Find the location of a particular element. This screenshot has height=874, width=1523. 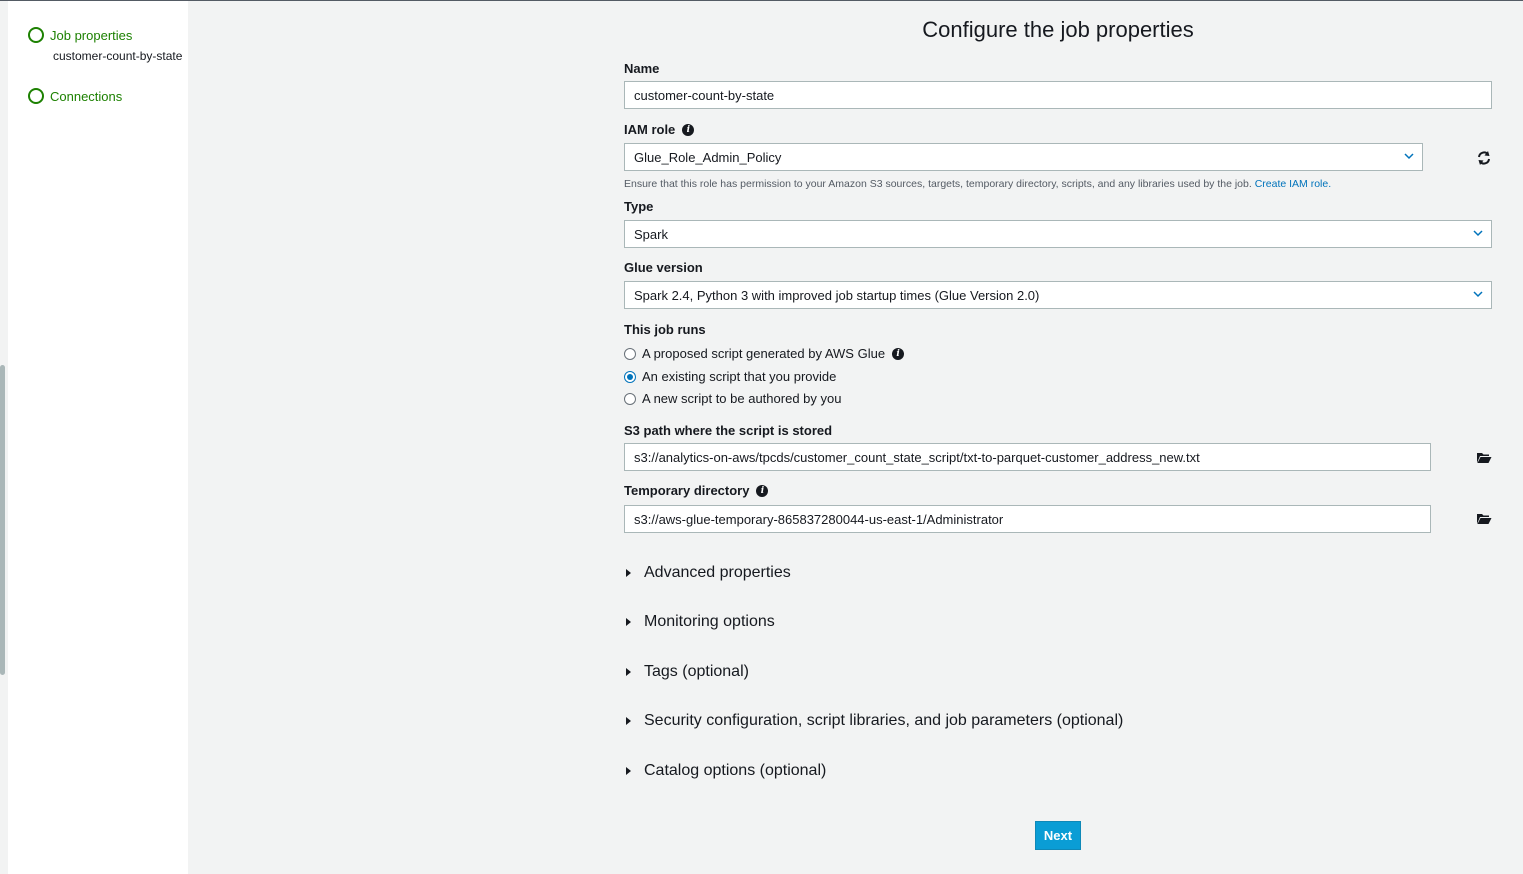

section-tags: Tags (optional) is located at coordinates (687, 672).